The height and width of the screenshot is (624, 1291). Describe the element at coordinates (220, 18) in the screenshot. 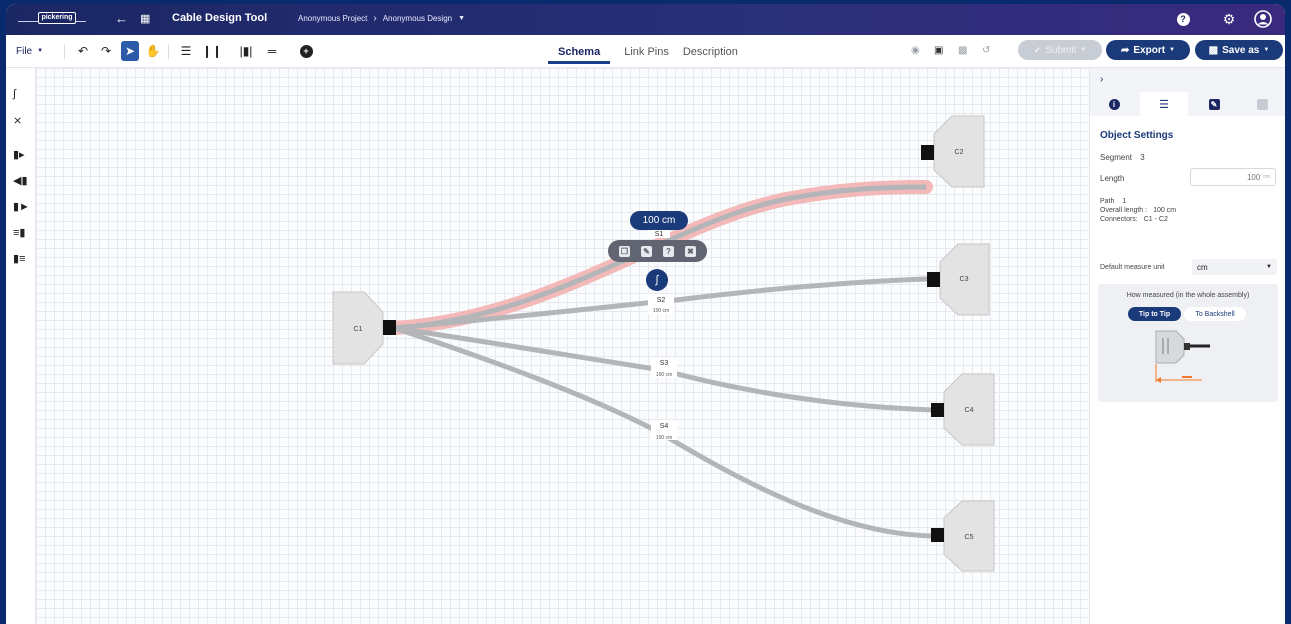

I see `app-title: Cable Design Tool` at that location.